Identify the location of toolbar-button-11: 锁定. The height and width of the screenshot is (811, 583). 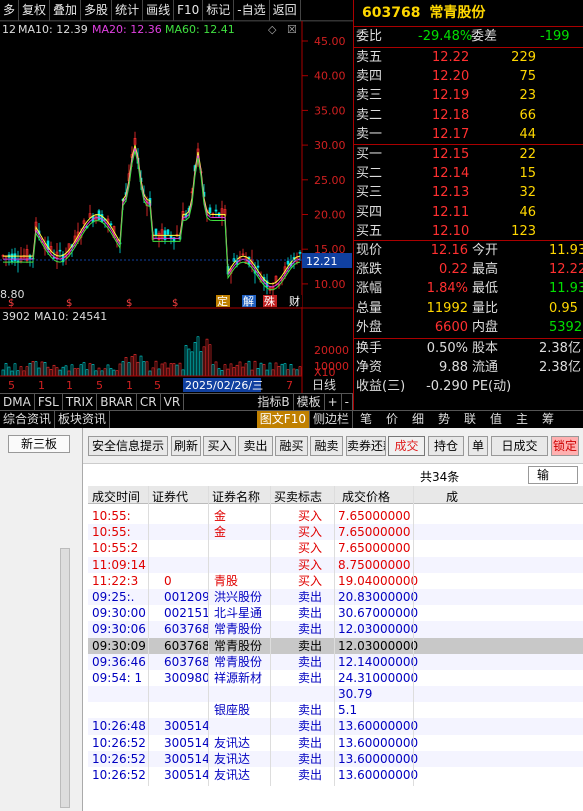
(565, 446).